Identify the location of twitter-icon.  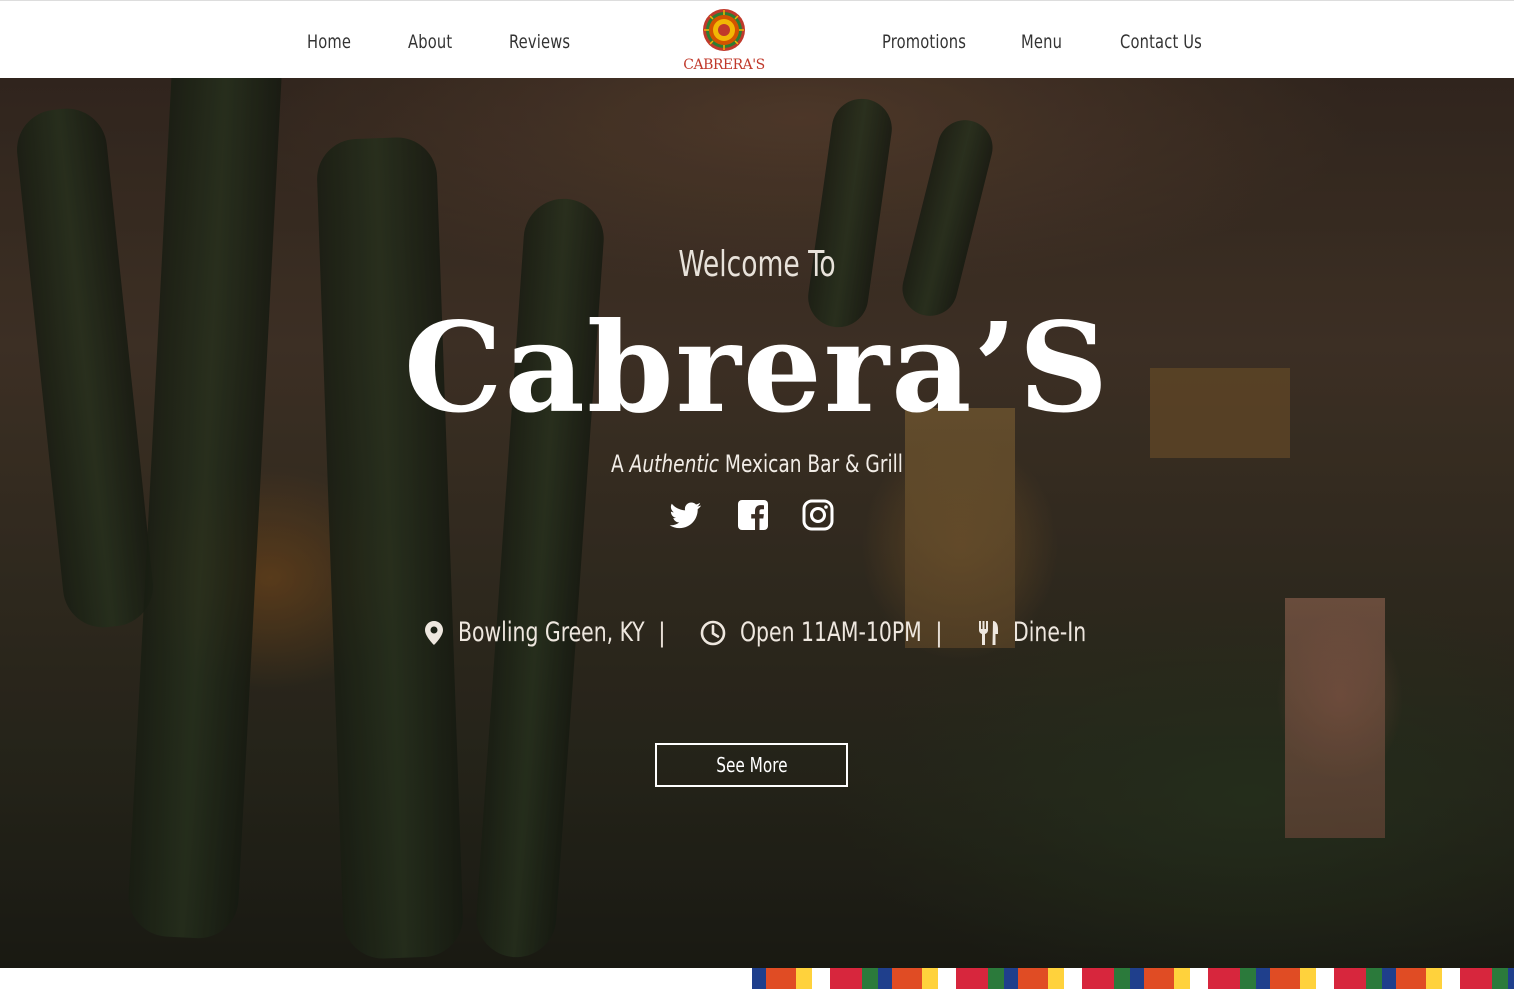
(685, 515).